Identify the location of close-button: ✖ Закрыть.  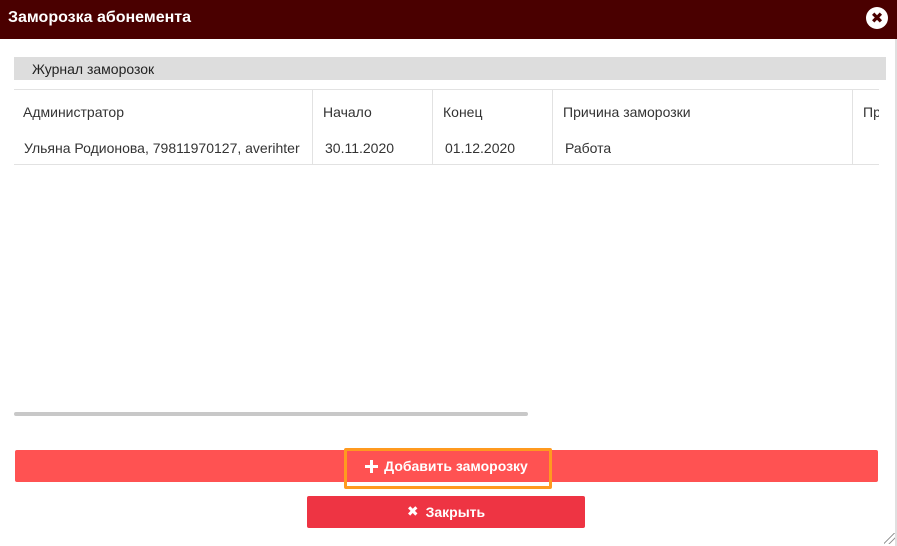
(446, 512).